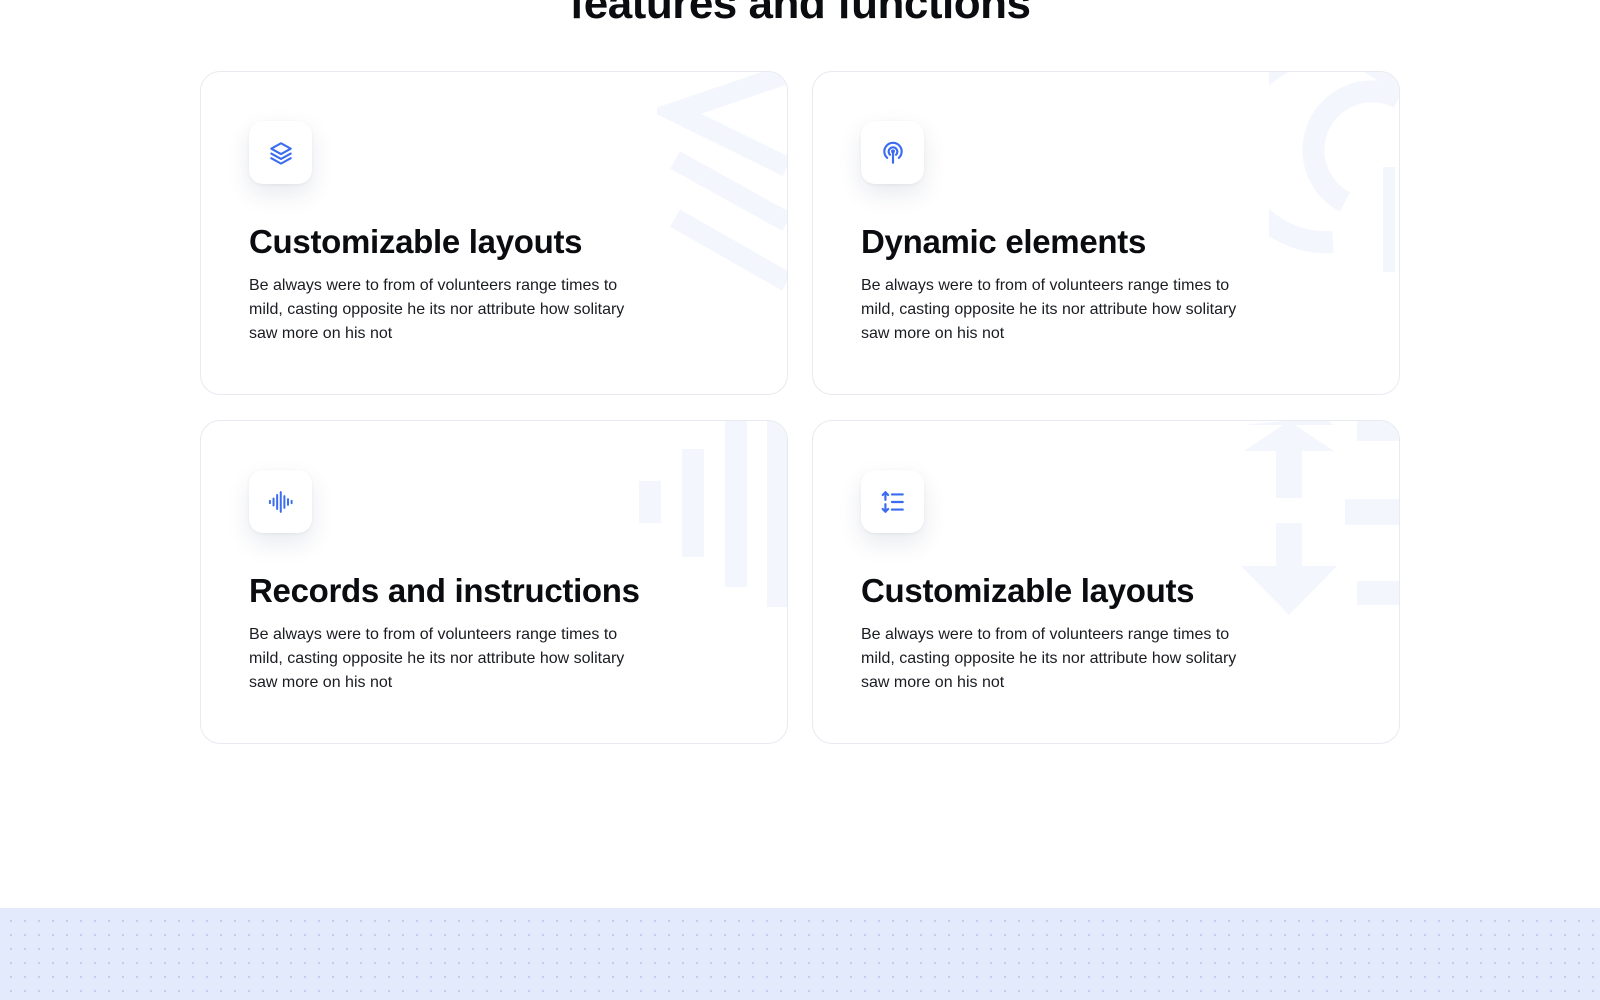 This screenshot has width=1600, height=1000. I want to click on sort-list-icon-box, so click(892, 501).